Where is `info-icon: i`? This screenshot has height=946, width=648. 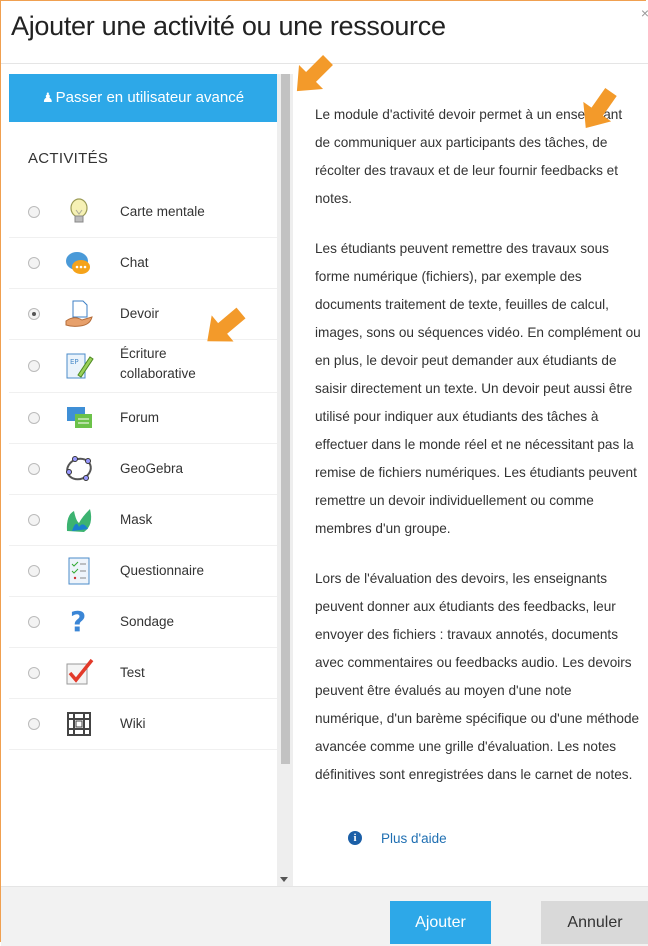
info-icon: i is located at coordinates (355, 838).